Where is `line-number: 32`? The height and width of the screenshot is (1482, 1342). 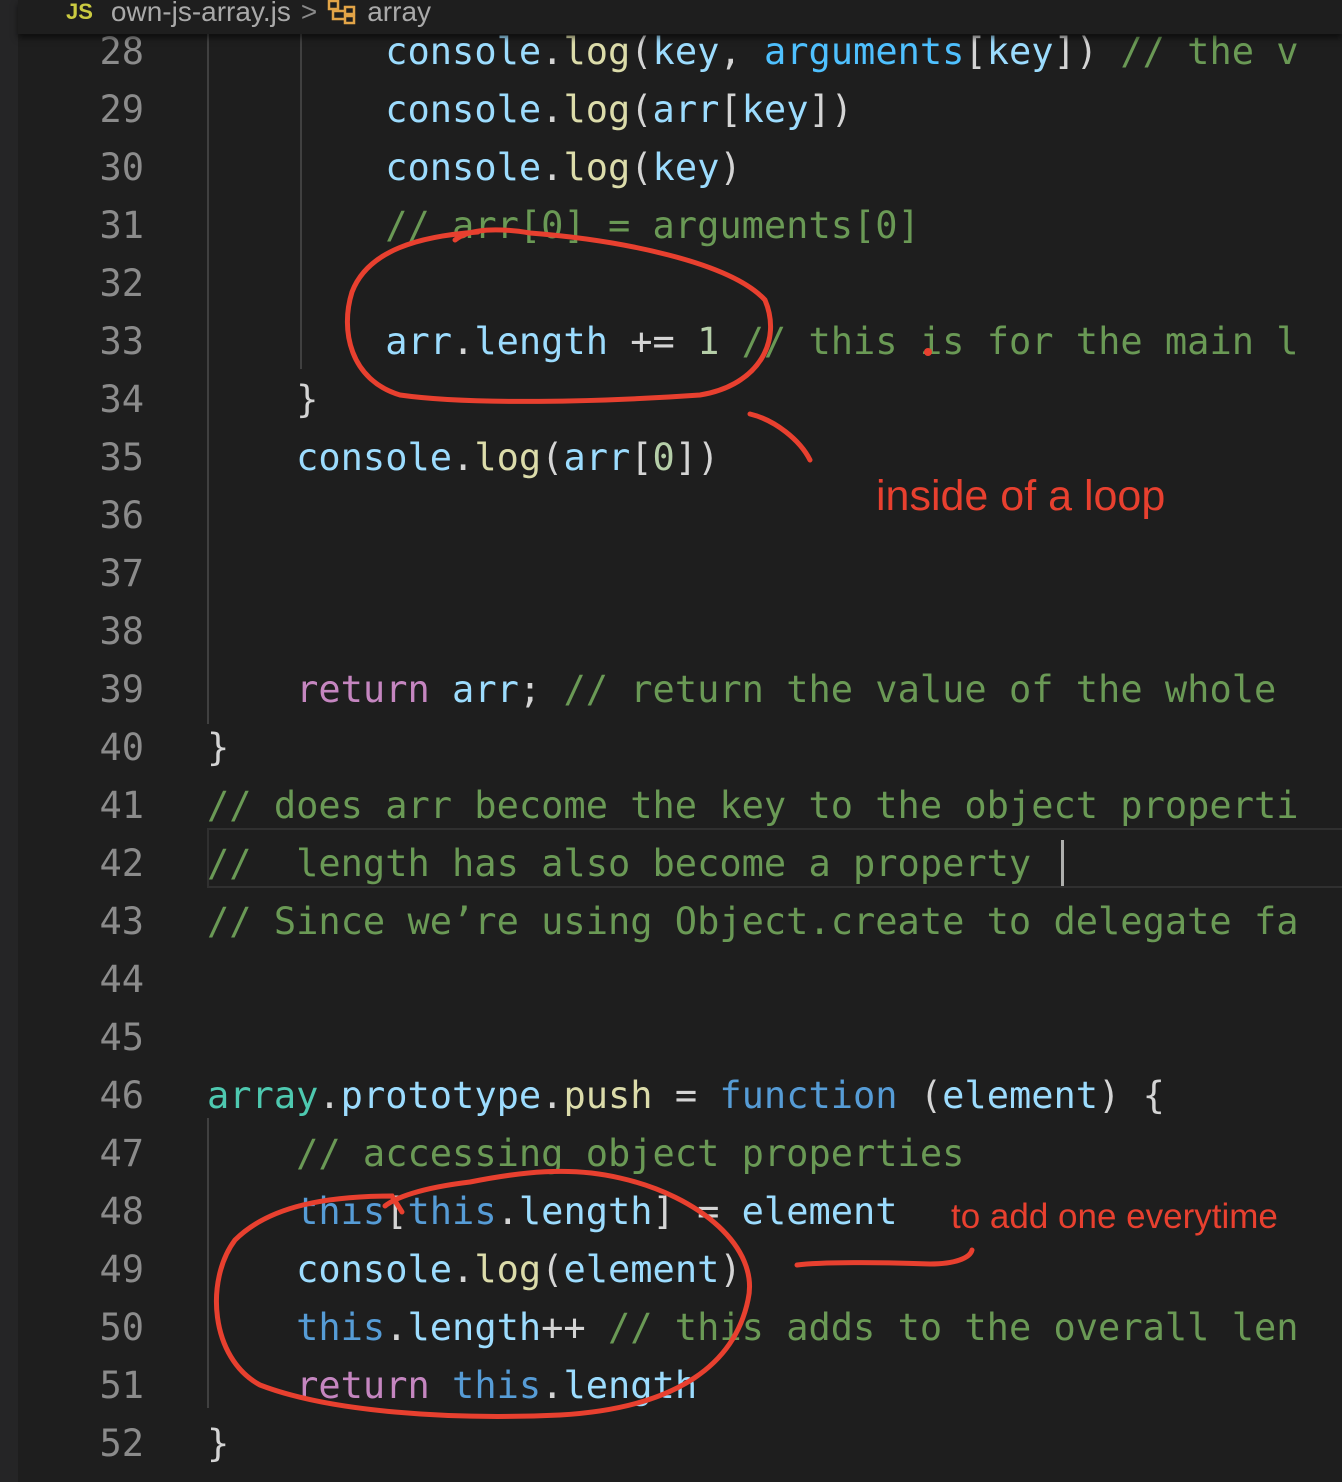
line-number: 32 is located at coordinates (121, 283).